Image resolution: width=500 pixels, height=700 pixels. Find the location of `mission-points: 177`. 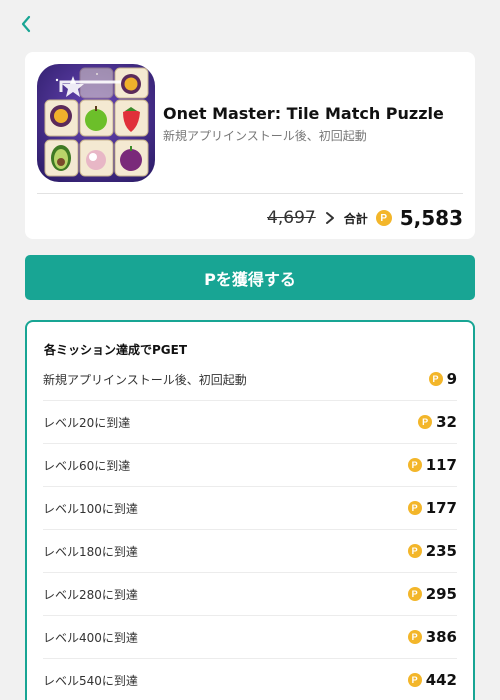

mission-points: 177 is located at coordinates (441, 508).